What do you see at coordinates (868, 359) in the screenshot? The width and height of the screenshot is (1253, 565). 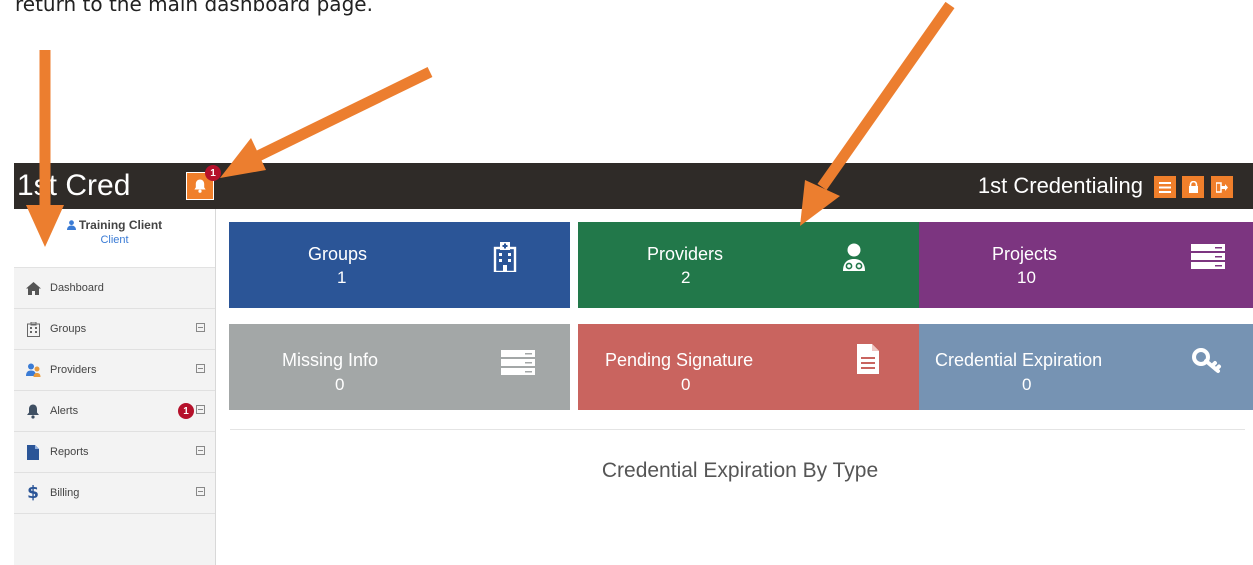 I see `document-icon` at bounding box center [868, 359].